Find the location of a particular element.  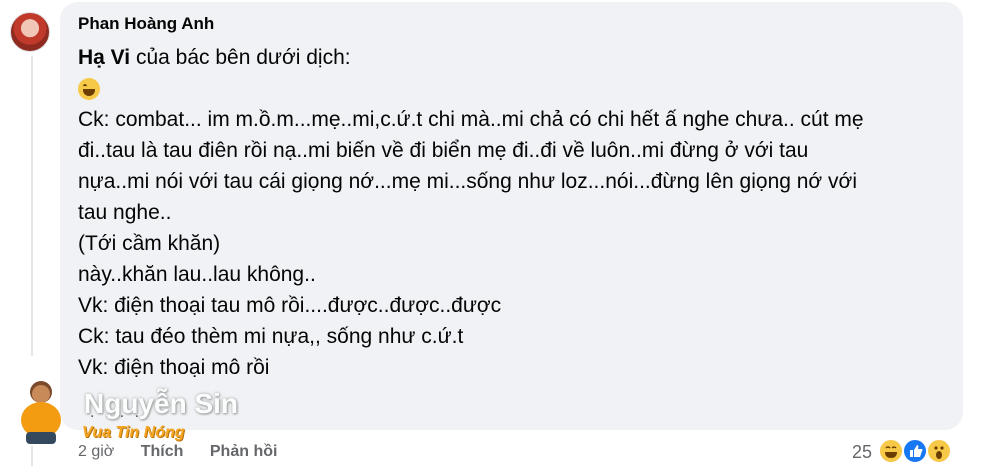

like-reaction-icon is located at coordinates (915, 451).